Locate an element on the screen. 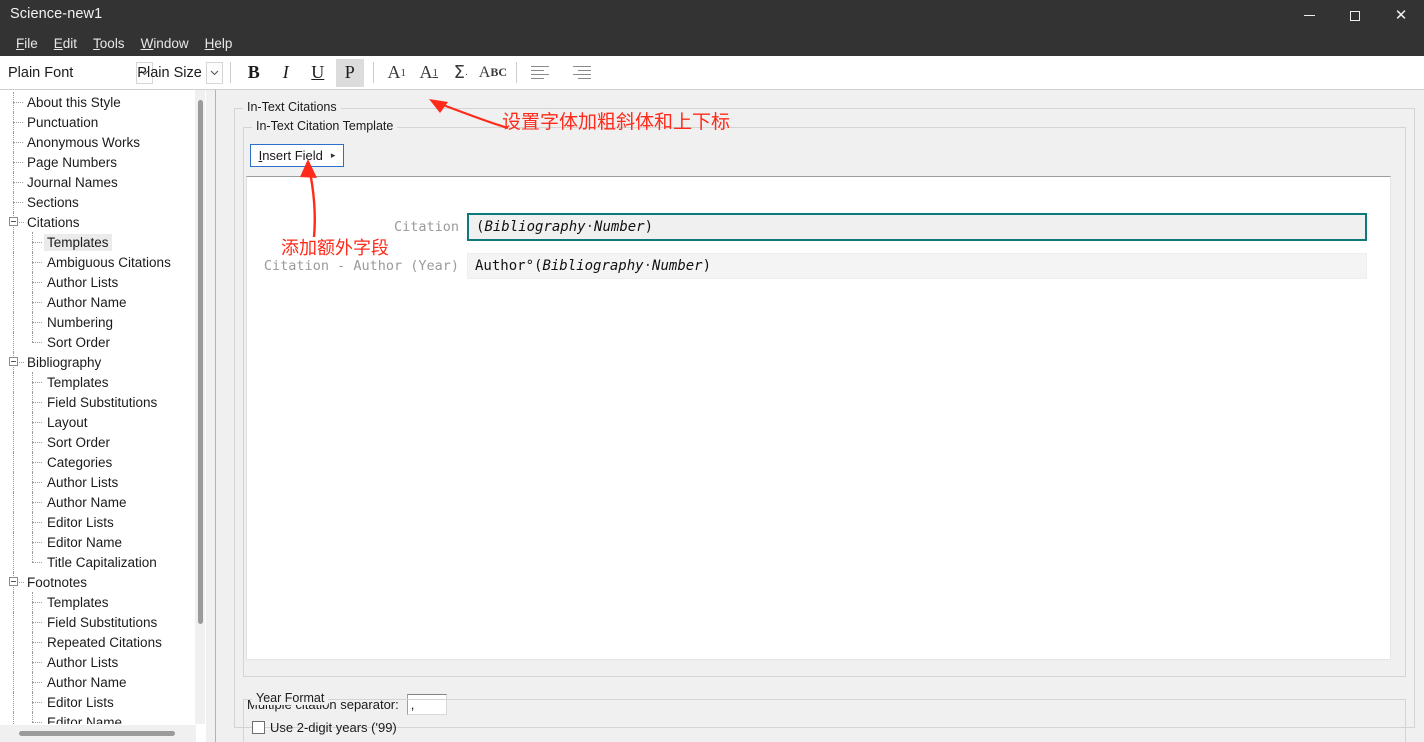  tree-horizontal-scrollbar is located at coordinates (98, 733).